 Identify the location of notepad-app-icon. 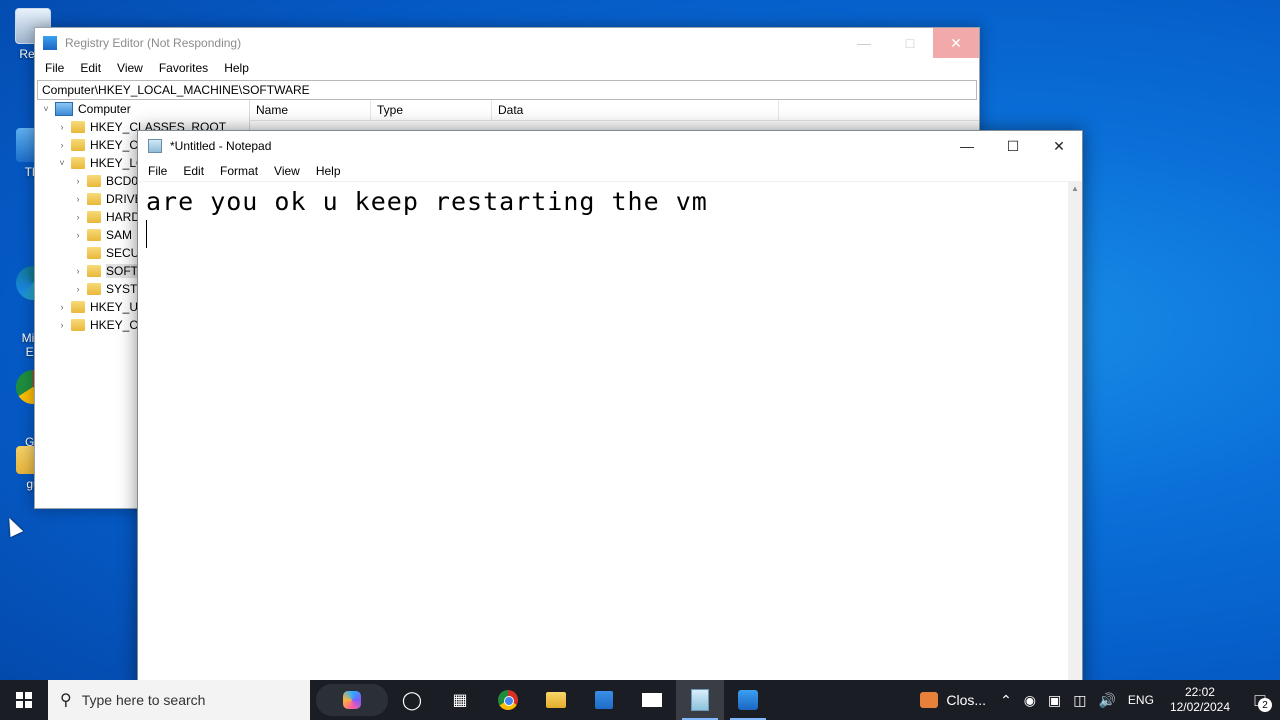
(155, 146).